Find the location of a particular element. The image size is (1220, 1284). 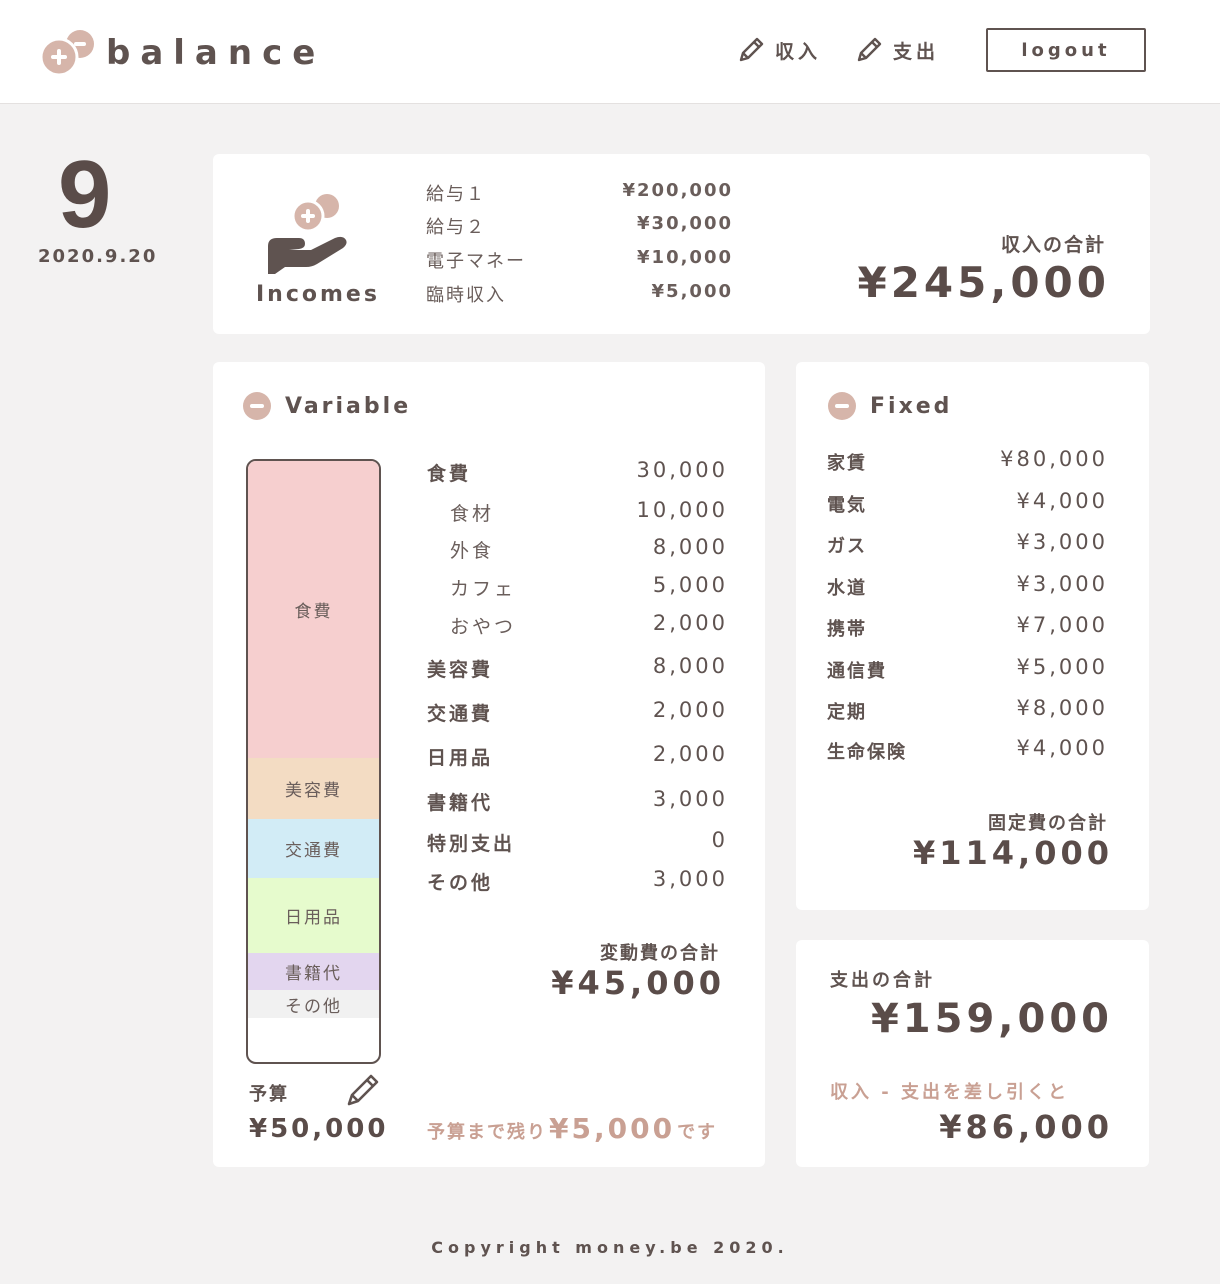

logo-coin-icon is located at coordinates (68, 53).